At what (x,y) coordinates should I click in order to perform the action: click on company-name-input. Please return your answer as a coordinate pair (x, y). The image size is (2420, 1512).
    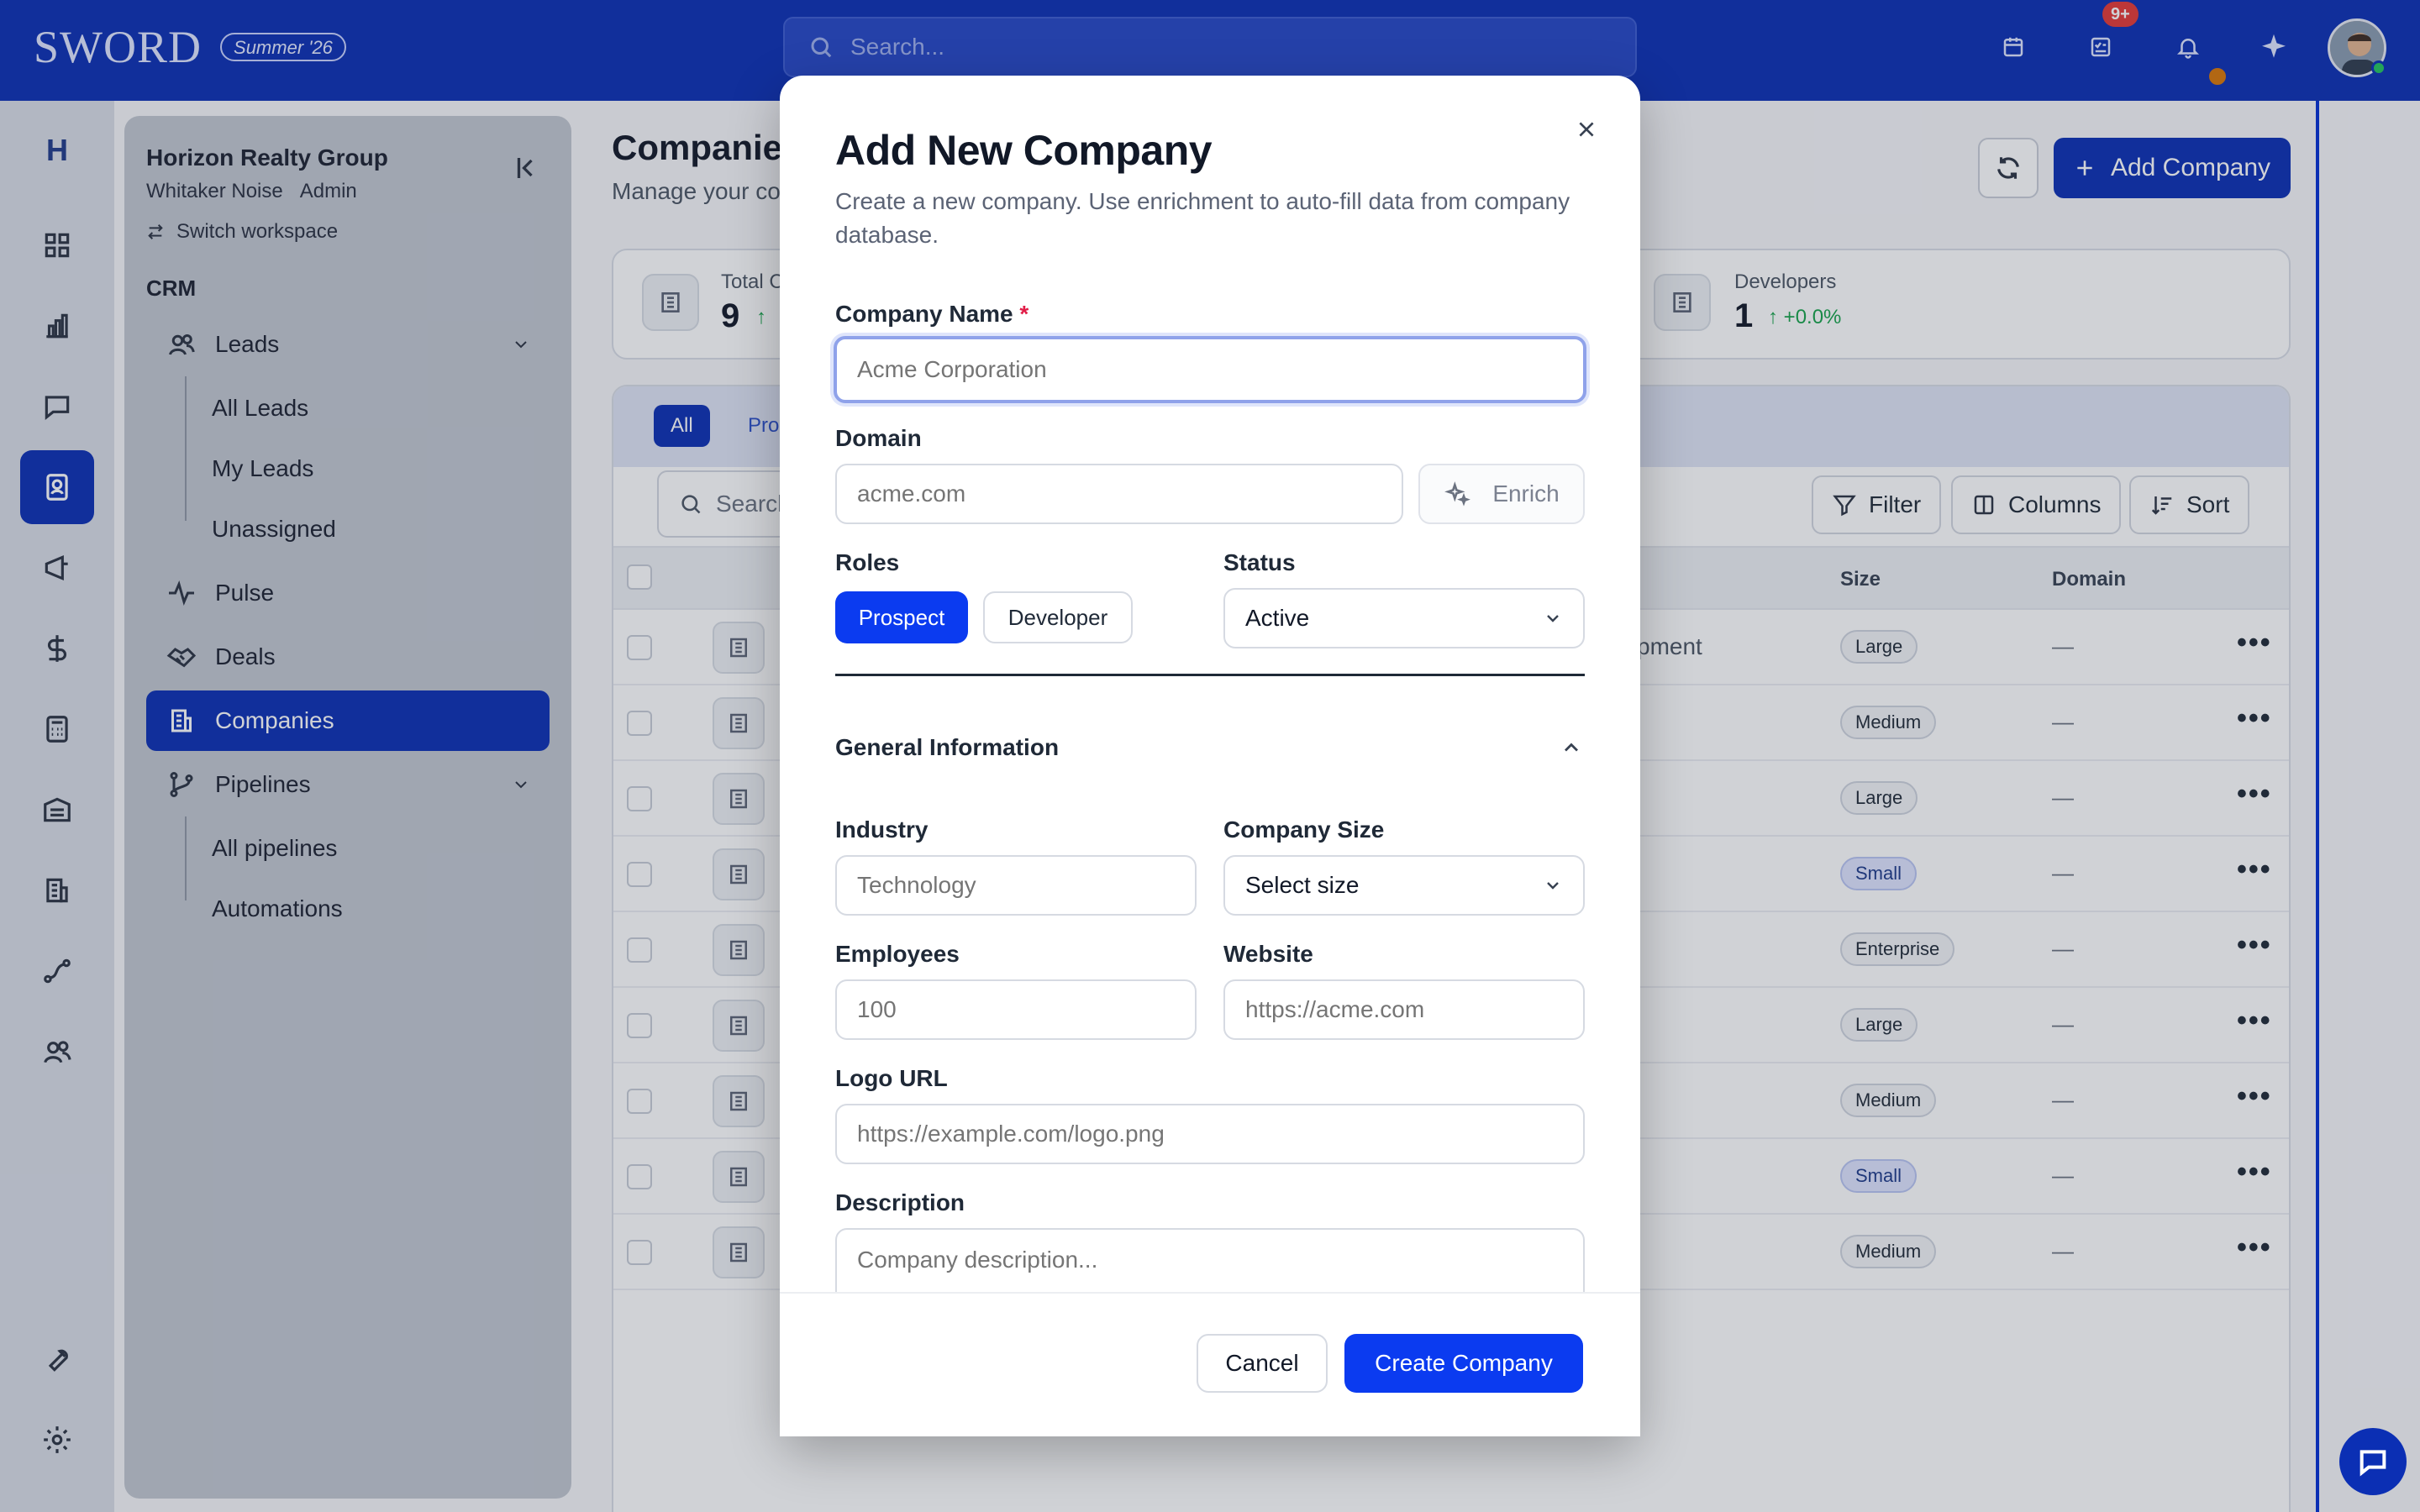
    Looking at the image, I should click on (1210, 369).